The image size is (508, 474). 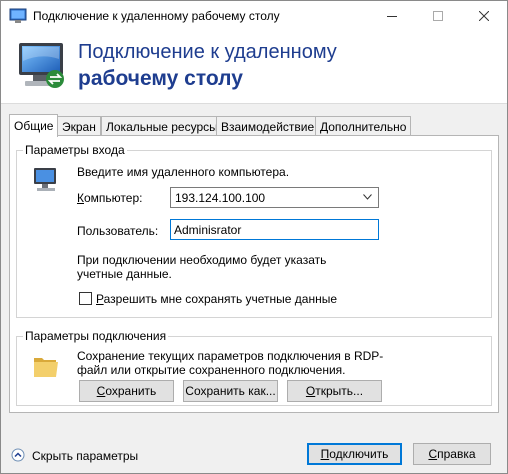 What do you see at coordinates (363, 126) in the screenshot?
I see `tab-advanced: Дополнительно` at bounding box center [363, 126].